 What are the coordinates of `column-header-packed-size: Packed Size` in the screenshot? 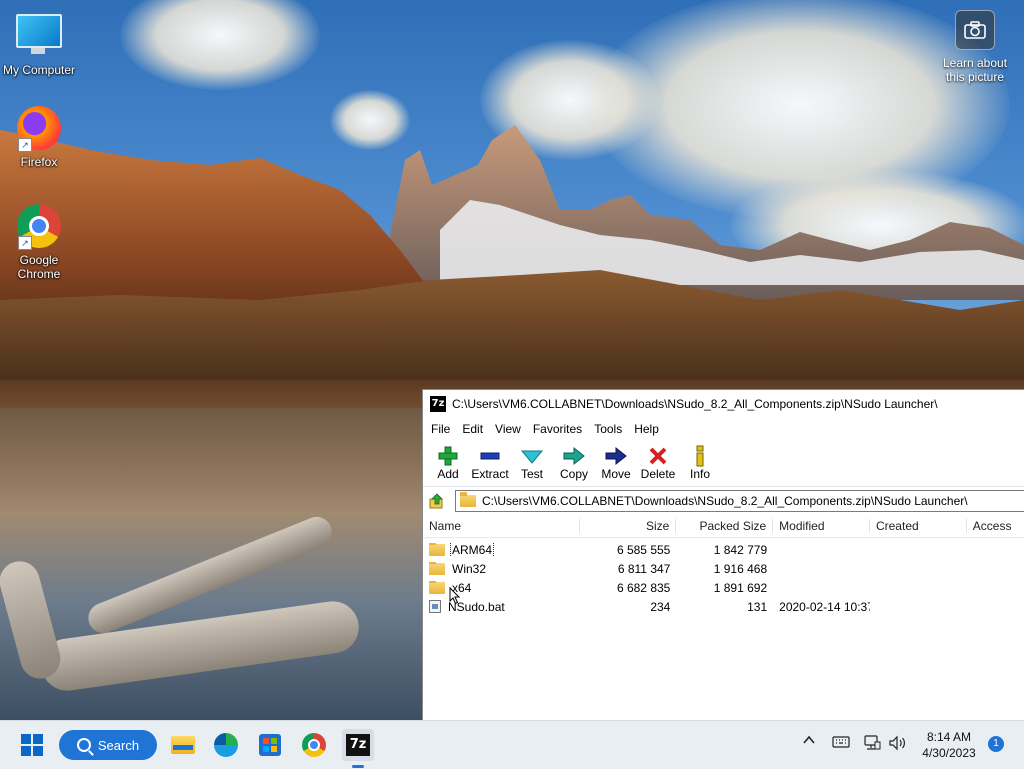 It's located at (725, 526).